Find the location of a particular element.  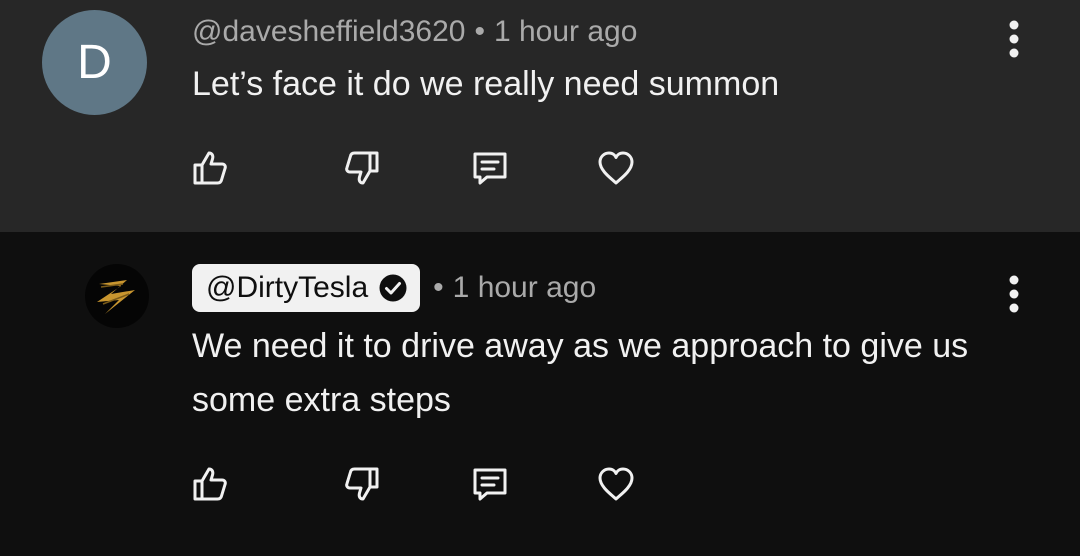

comment-text: Let’s face it do we really need summon is located at coordinates (486, 84).